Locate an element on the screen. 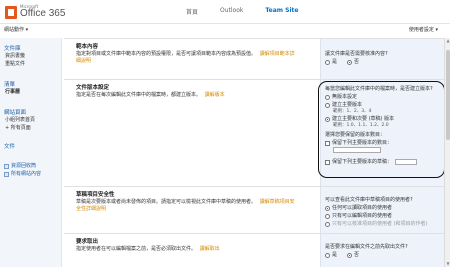 This screenshot has height=267, width=450. any-reader-label: 任何可以讀取項目的使用者 is located at coordinates (362, 208).